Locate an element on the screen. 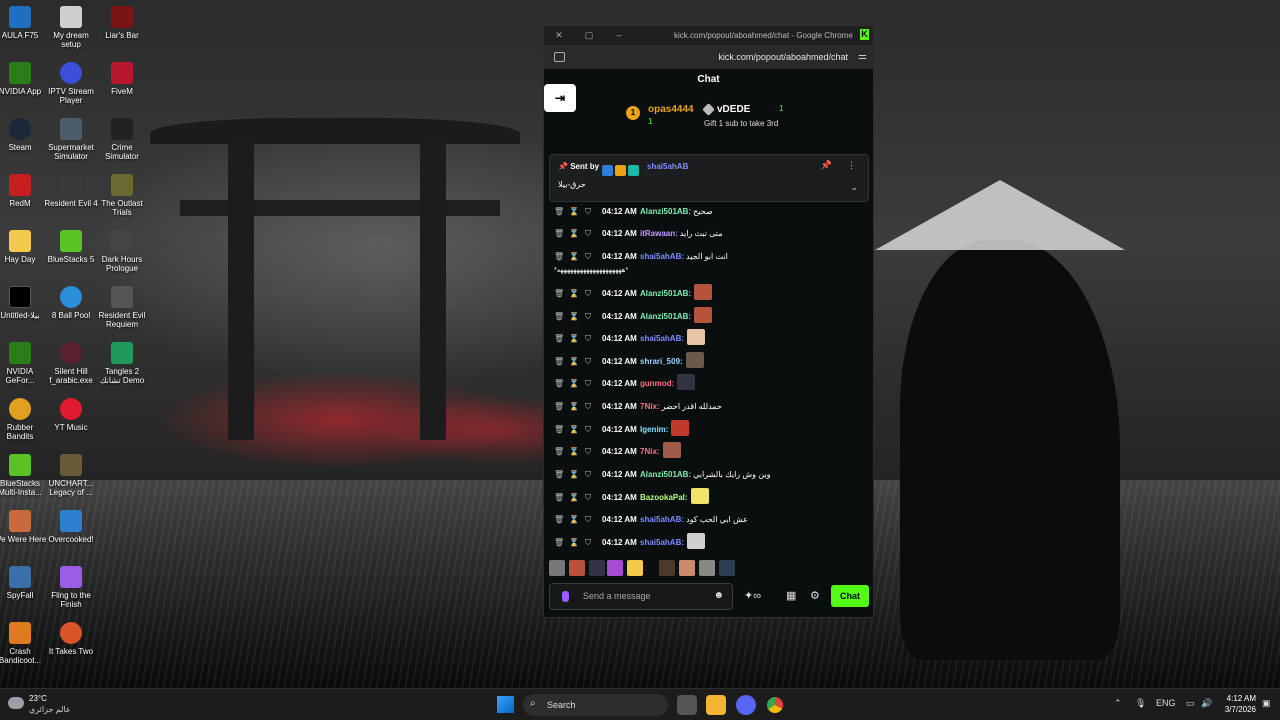 This screenshot has width=1280, height=720. message-composer: Send a message ☻ is located at coordinates (641, 596).